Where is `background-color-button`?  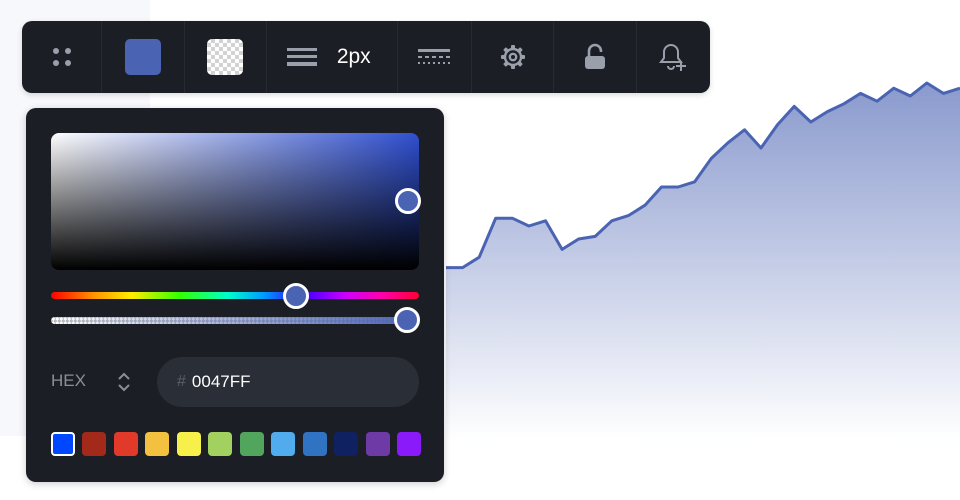 background-color-button is located at coordinates (226, 57).